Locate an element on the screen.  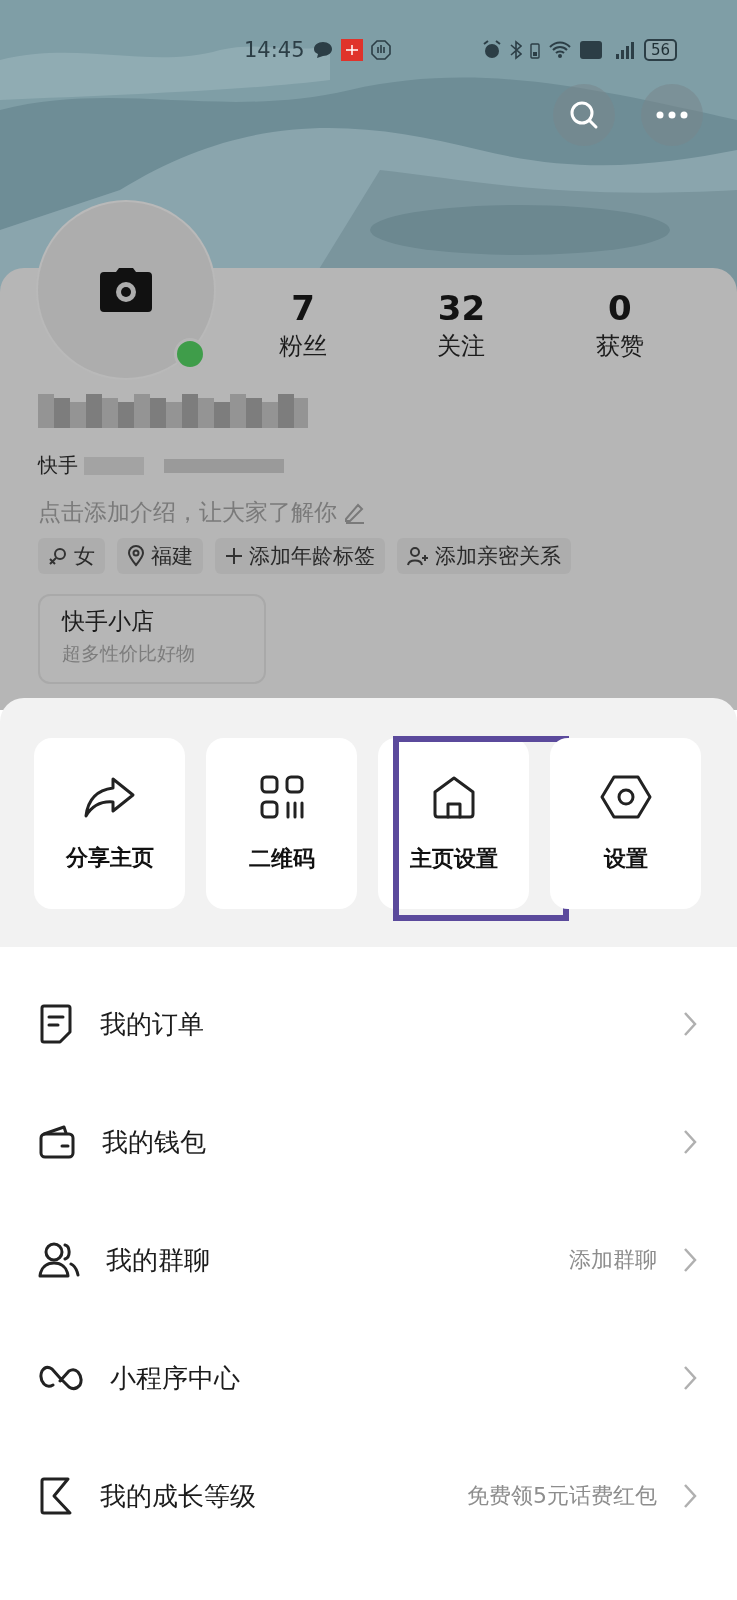
menu-label: 我的订单 is located at coordinates (152, 1024).